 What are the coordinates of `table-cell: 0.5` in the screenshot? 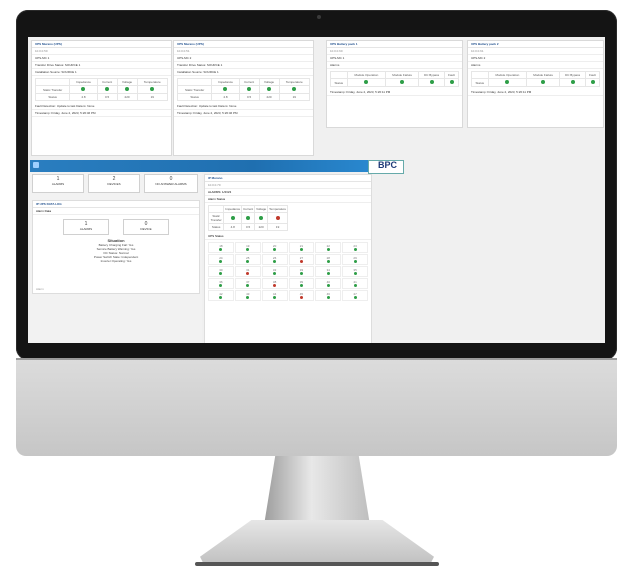 It's located at (248, 227).